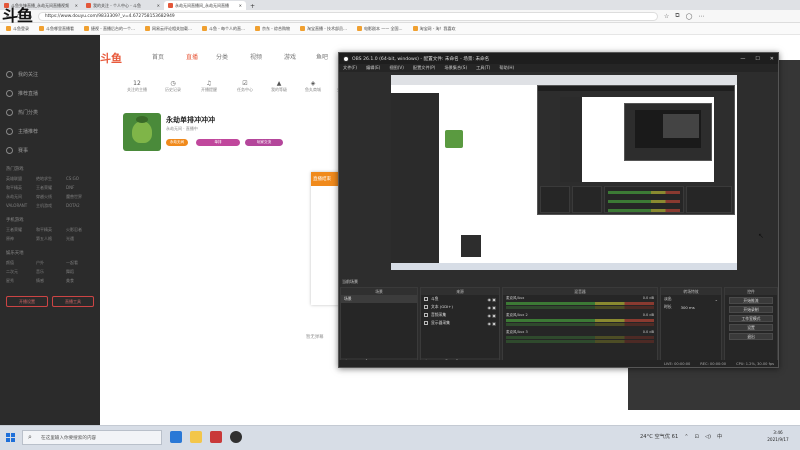 The image size is (800, 450). Describe the element at coordinates (708, 437) in the screenshot. I see `volume-icon: ◁)` at that location.